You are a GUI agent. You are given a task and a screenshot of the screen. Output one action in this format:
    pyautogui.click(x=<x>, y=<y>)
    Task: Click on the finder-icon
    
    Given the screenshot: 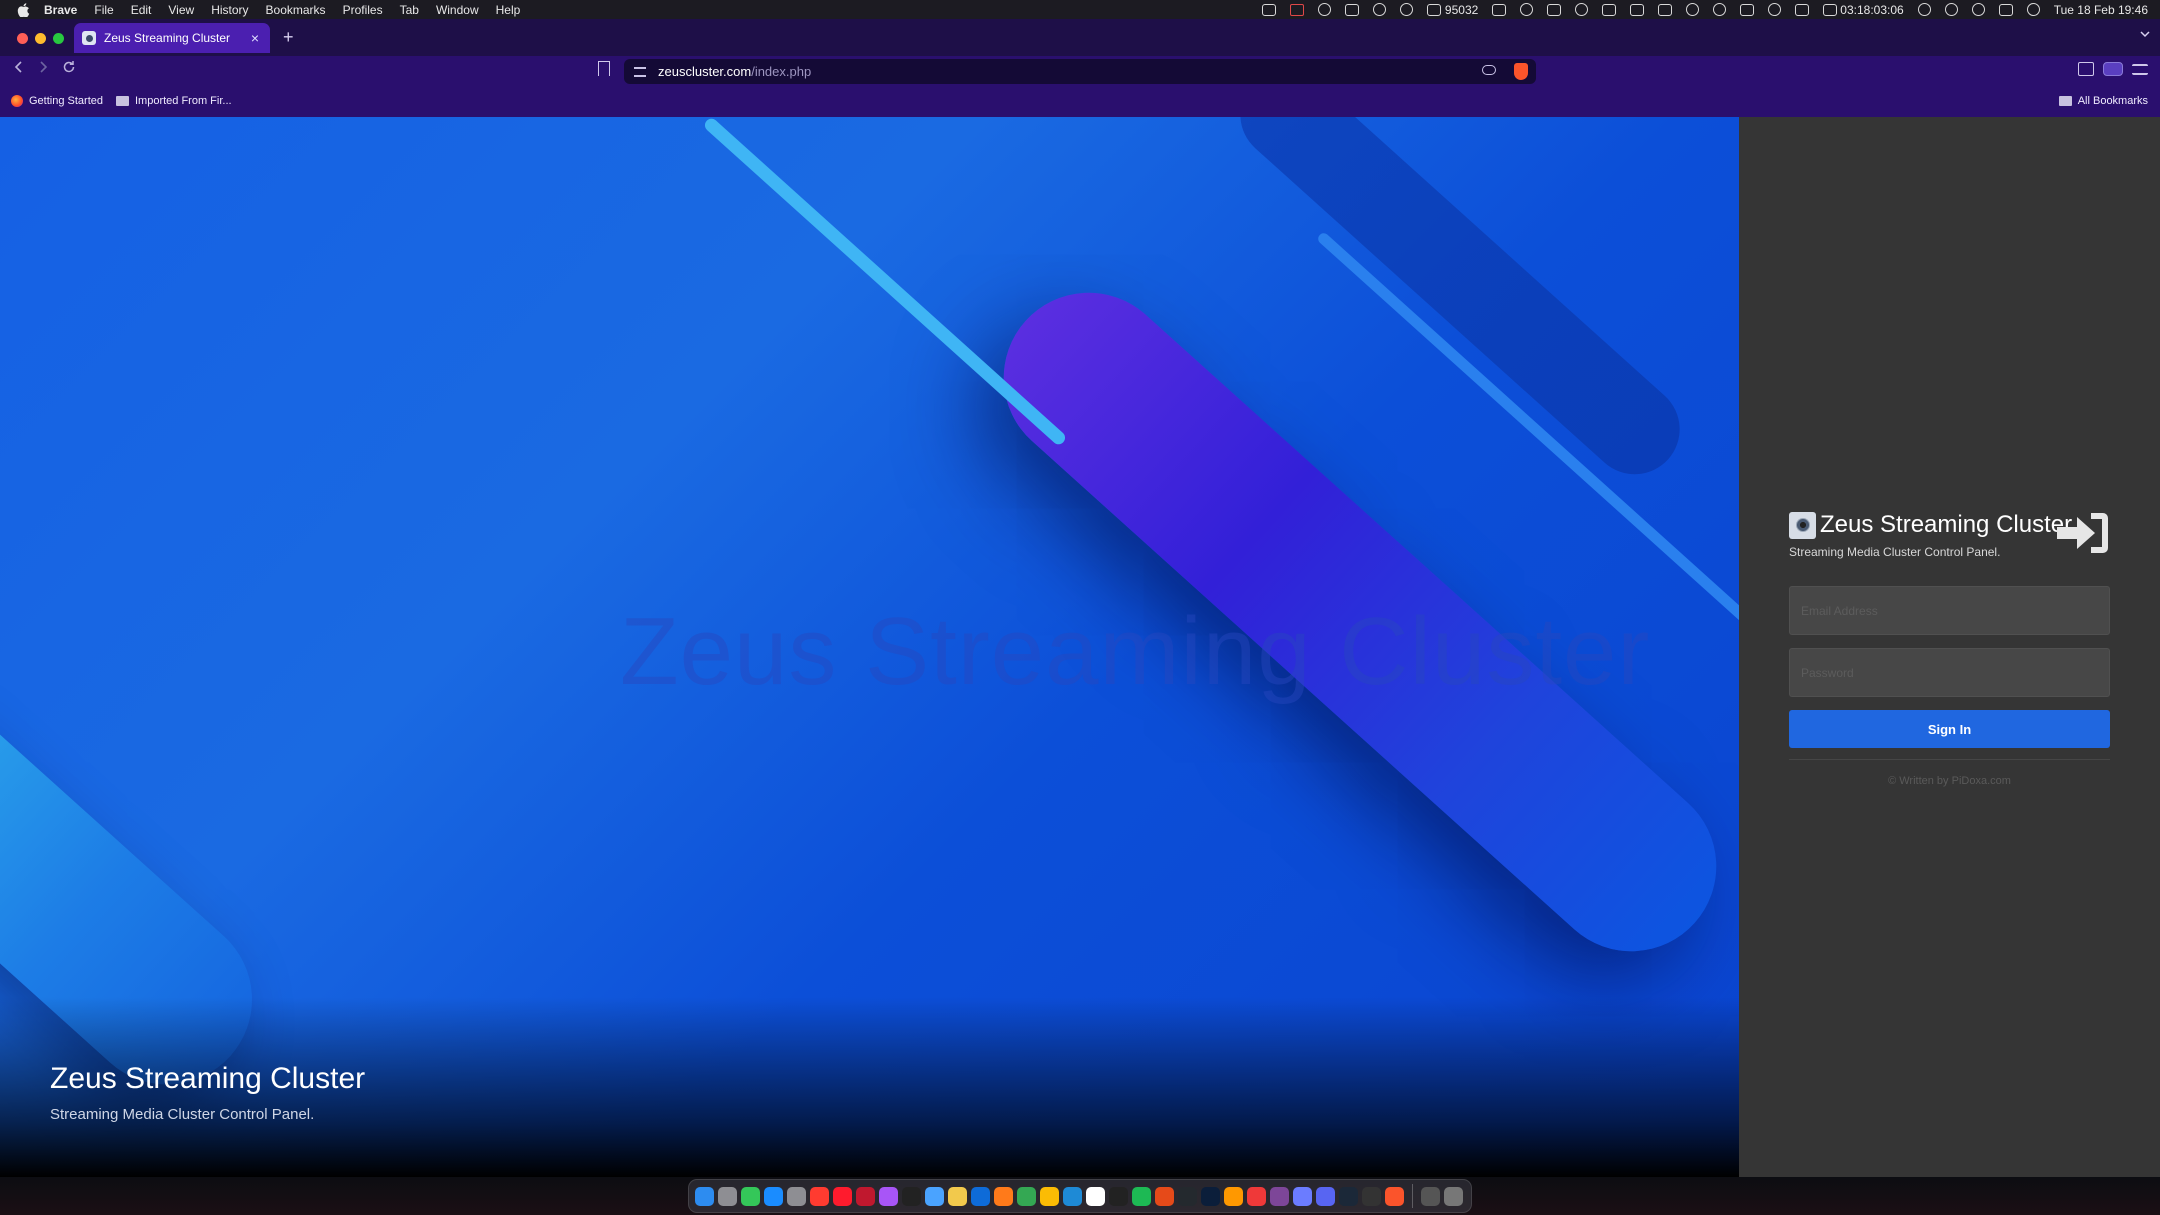 What is the action you would take?
    pyautogui.click(x=704, y=1196)
    